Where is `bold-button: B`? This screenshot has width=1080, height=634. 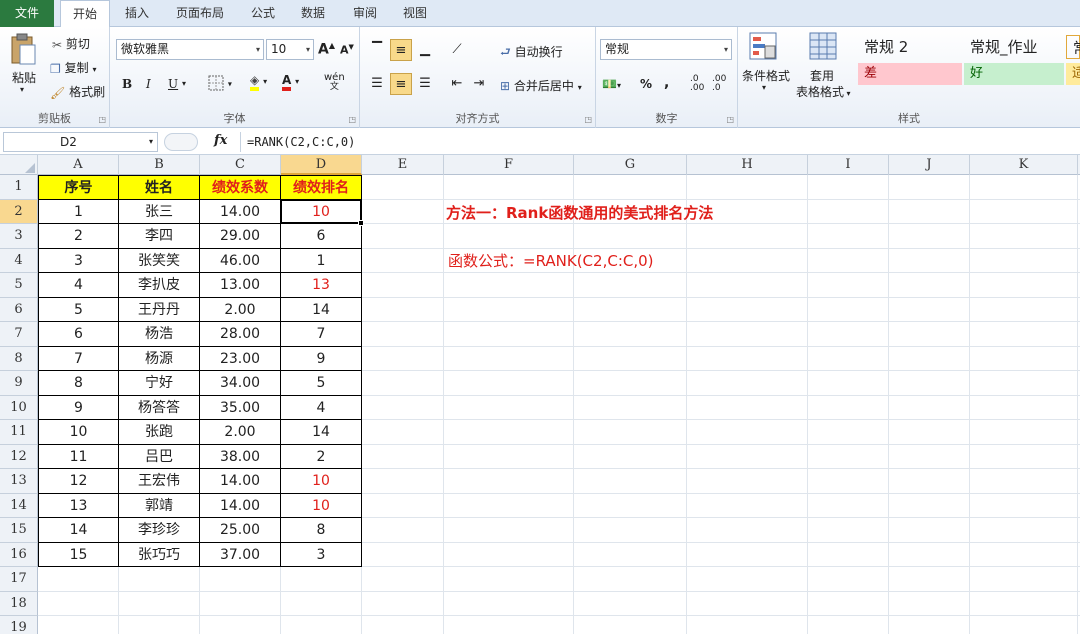
bold-button: B is located at coordinates (127, 84).